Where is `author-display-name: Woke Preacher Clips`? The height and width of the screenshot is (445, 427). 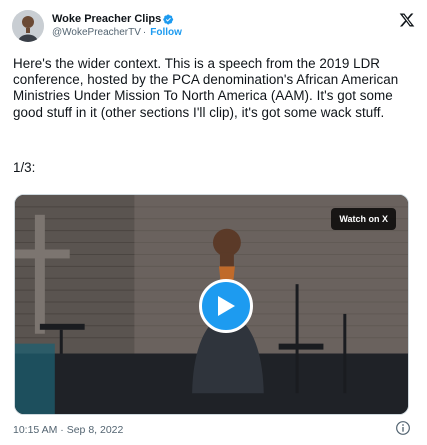
author-display-name: Woke Preacher Clips is located at coordinates (106, 19).